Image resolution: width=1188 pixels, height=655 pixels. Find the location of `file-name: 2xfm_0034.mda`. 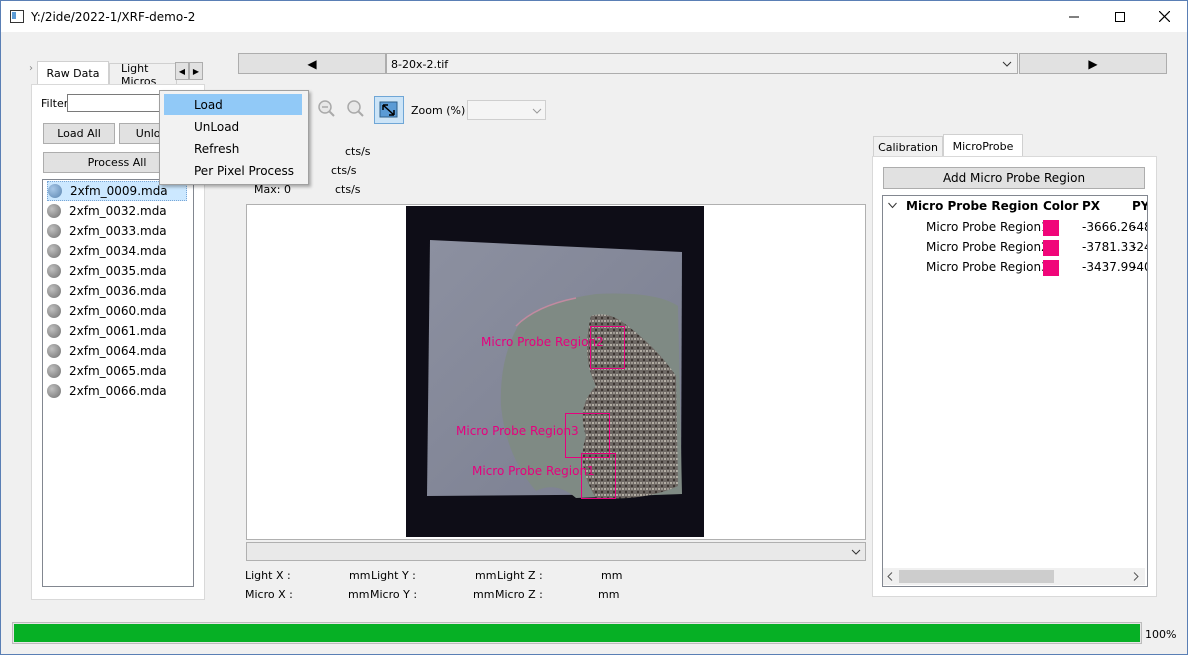

file-name: 2xfm_0034.mda is located at coordinates (118, 251).